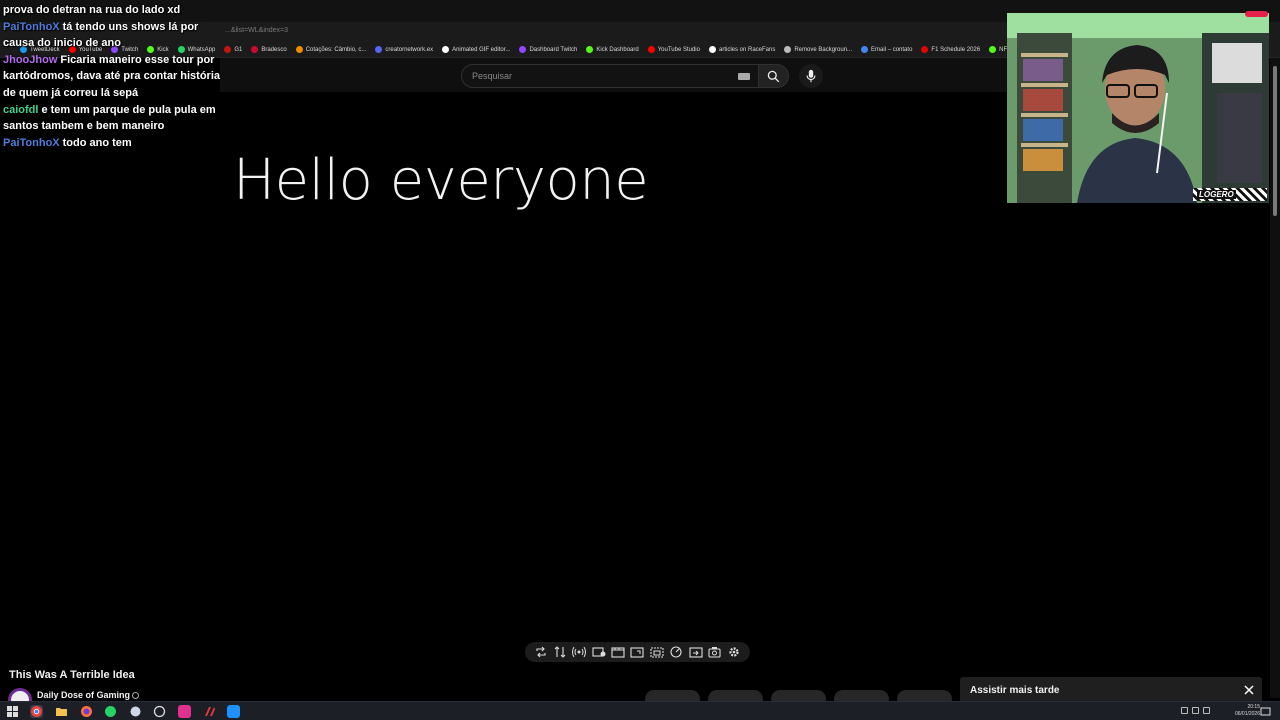  I want to click on microphone-icon, so click(811, 76).